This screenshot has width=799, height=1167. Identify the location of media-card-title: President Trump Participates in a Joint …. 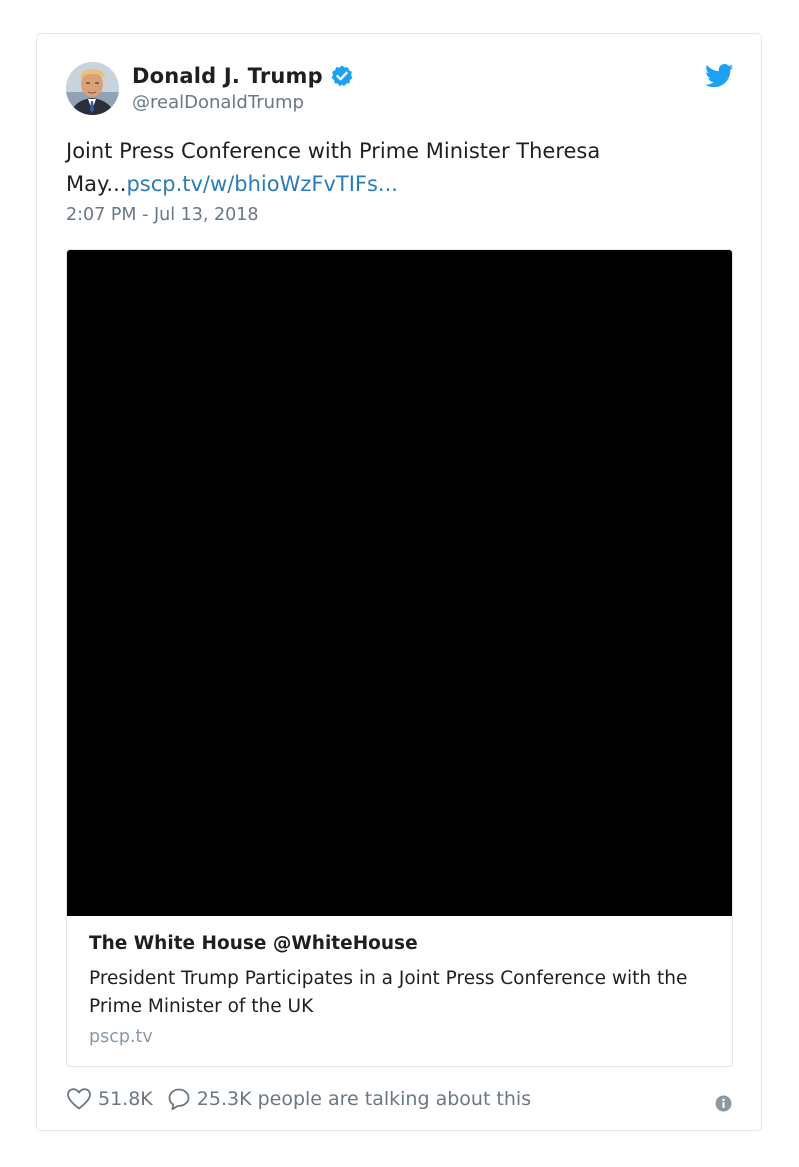
(388, 992).